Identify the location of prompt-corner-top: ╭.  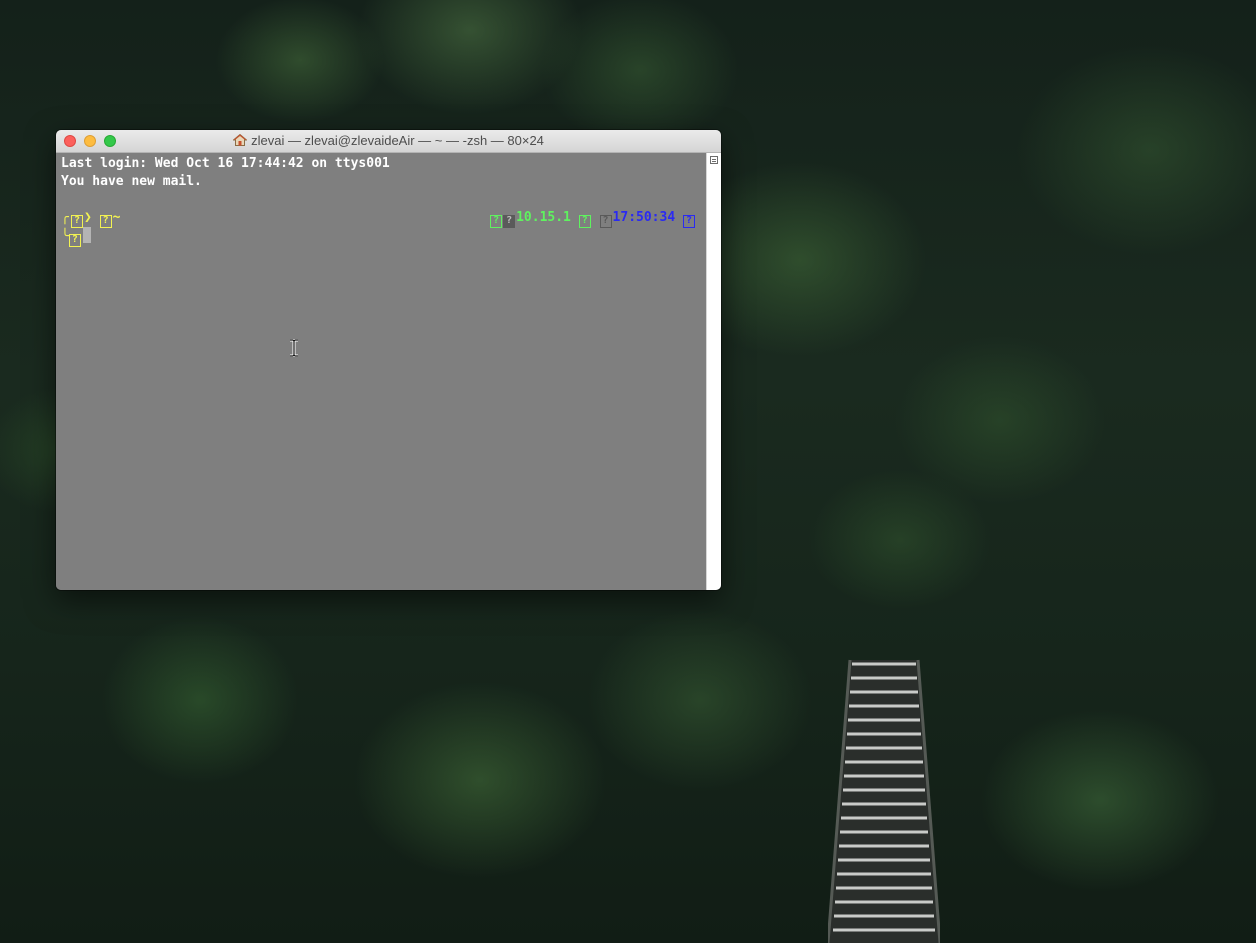
(65, 217).